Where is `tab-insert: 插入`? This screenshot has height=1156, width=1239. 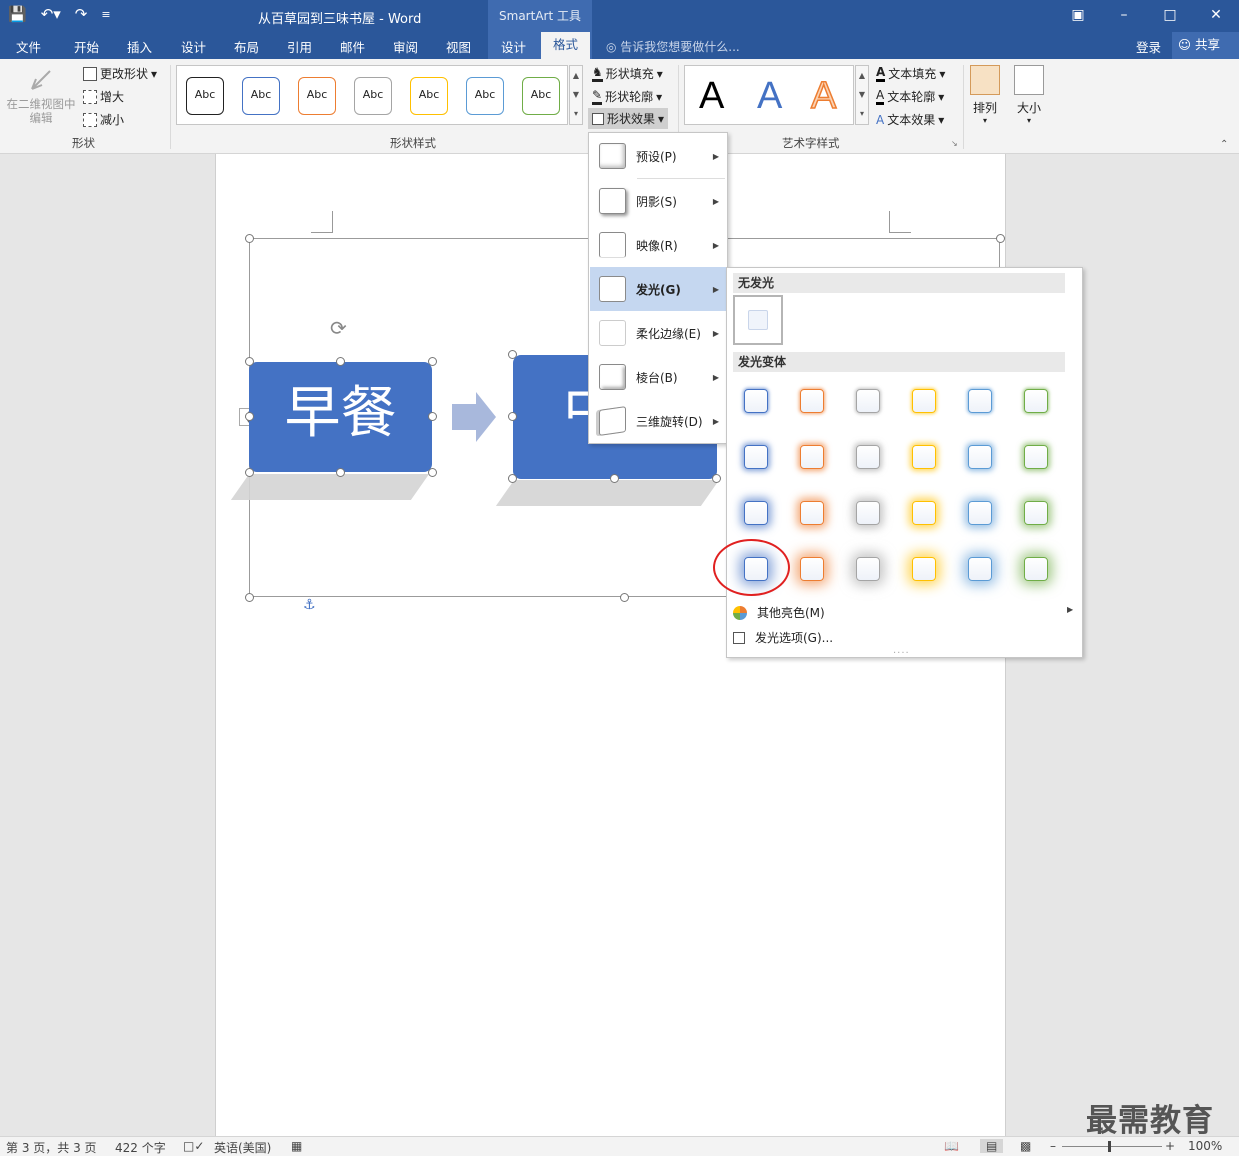
tab-insert: 插入 is located at coordinates (139, 46).